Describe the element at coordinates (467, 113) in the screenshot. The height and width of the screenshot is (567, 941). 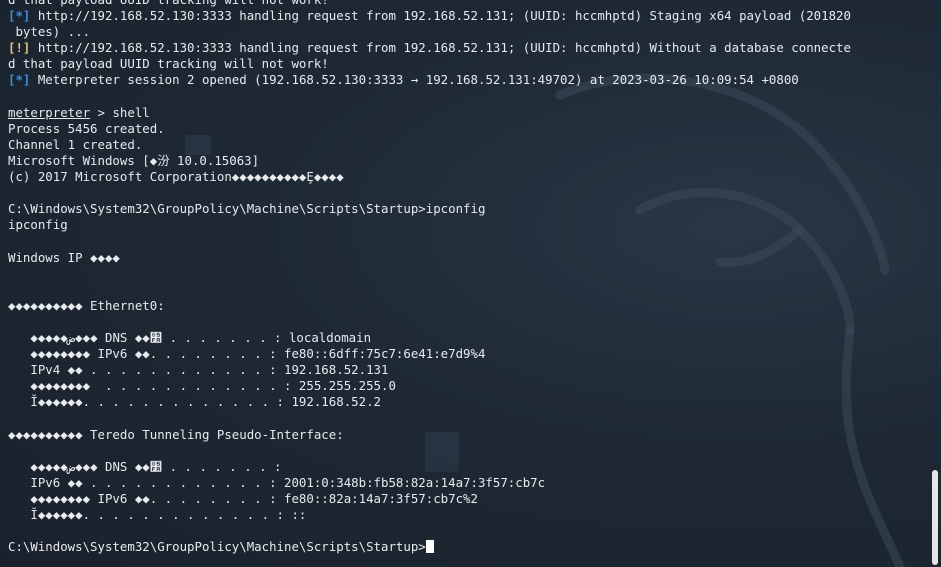
I see `terminal-line: meterpreter > shell` at that location.